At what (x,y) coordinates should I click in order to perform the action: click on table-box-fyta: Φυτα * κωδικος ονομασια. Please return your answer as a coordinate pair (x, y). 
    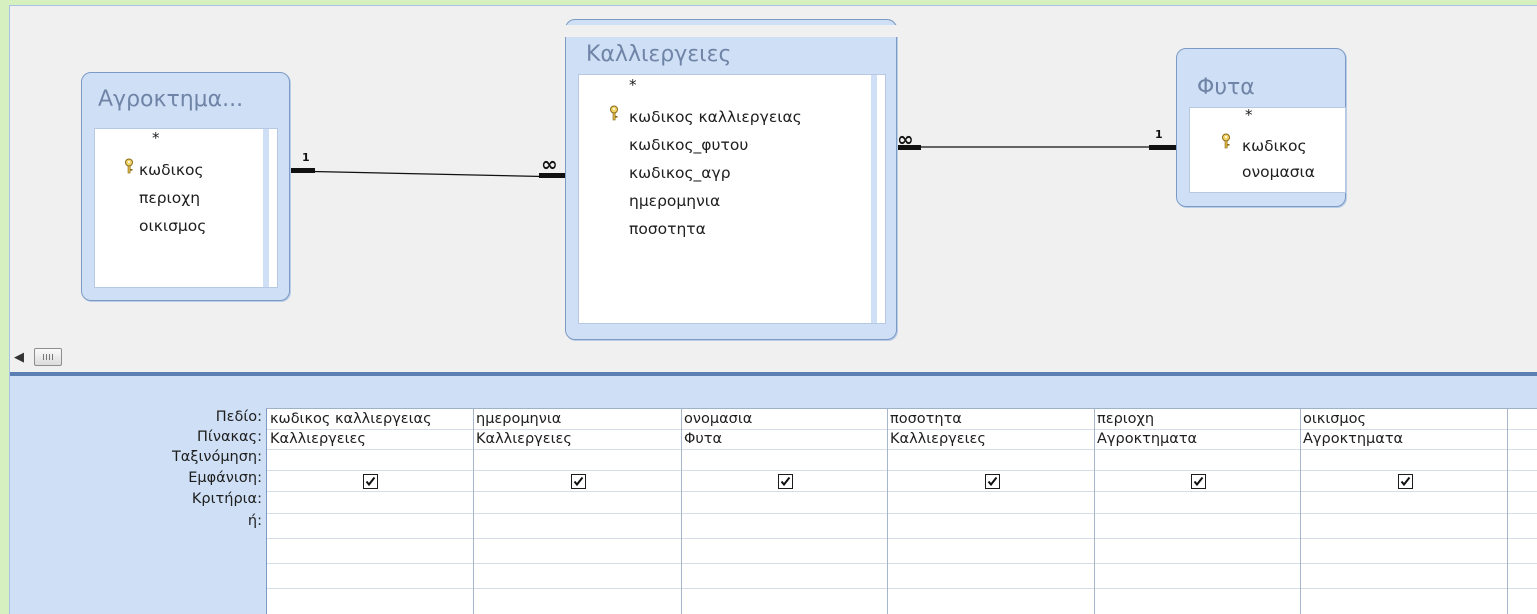
    Looking at the image, I should click on (1261, 127).